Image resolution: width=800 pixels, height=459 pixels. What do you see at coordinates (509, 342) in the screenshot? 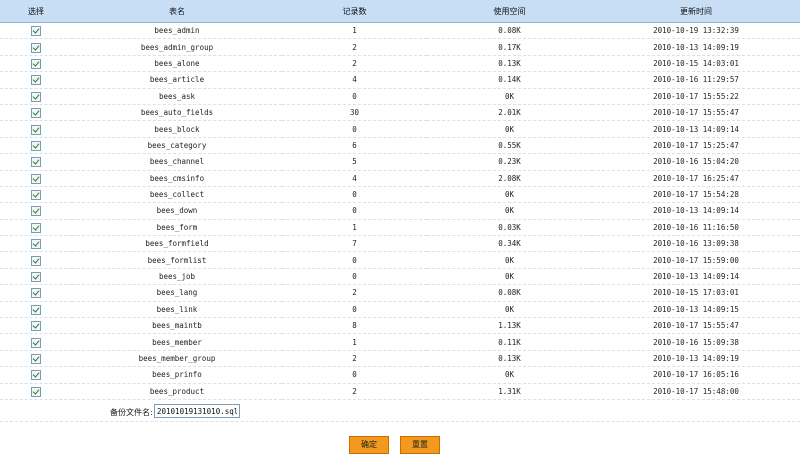
I see `cell-space-used: 0.11K` at bounding box center [509, 342].